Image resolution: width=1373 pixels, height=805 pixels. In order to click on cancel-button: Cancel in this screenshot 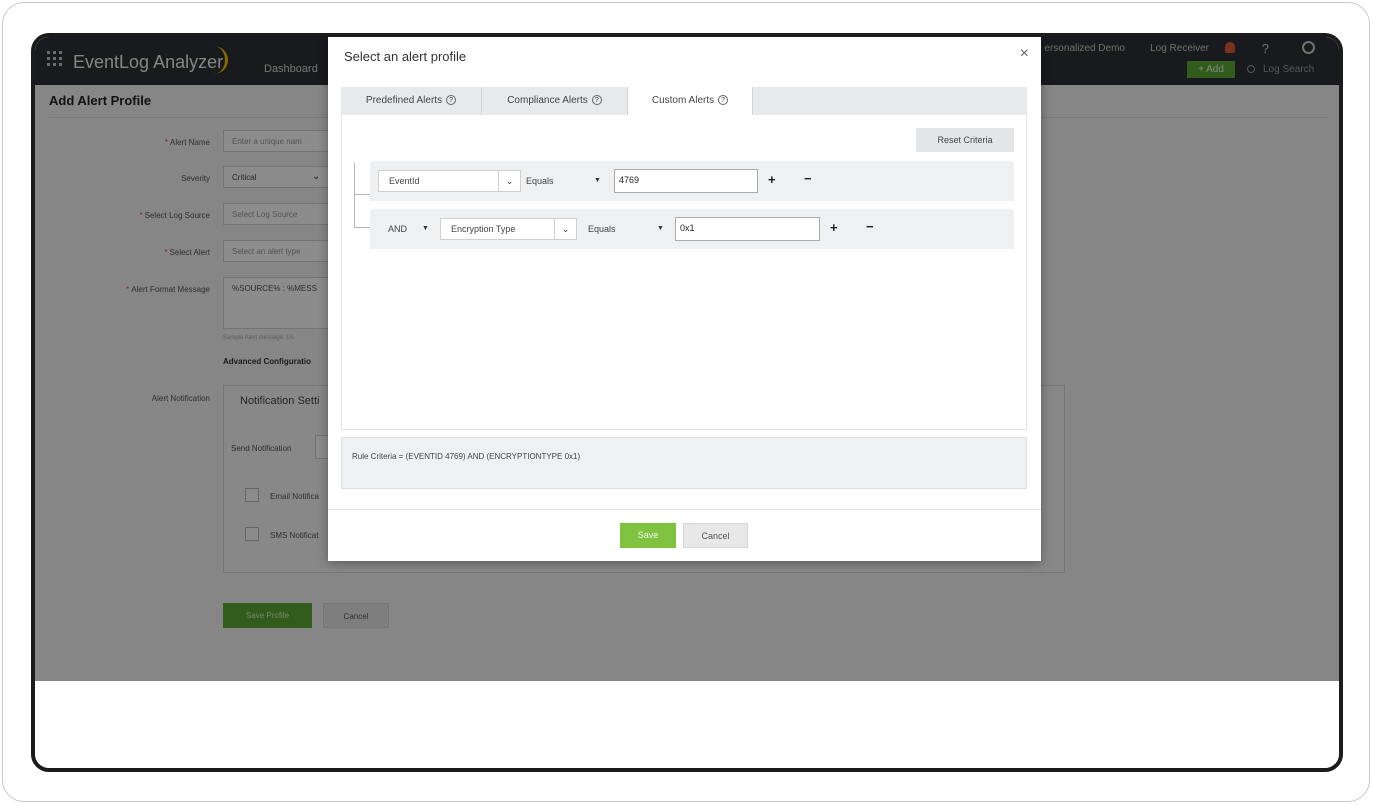, I will do `click(715, 535)`.